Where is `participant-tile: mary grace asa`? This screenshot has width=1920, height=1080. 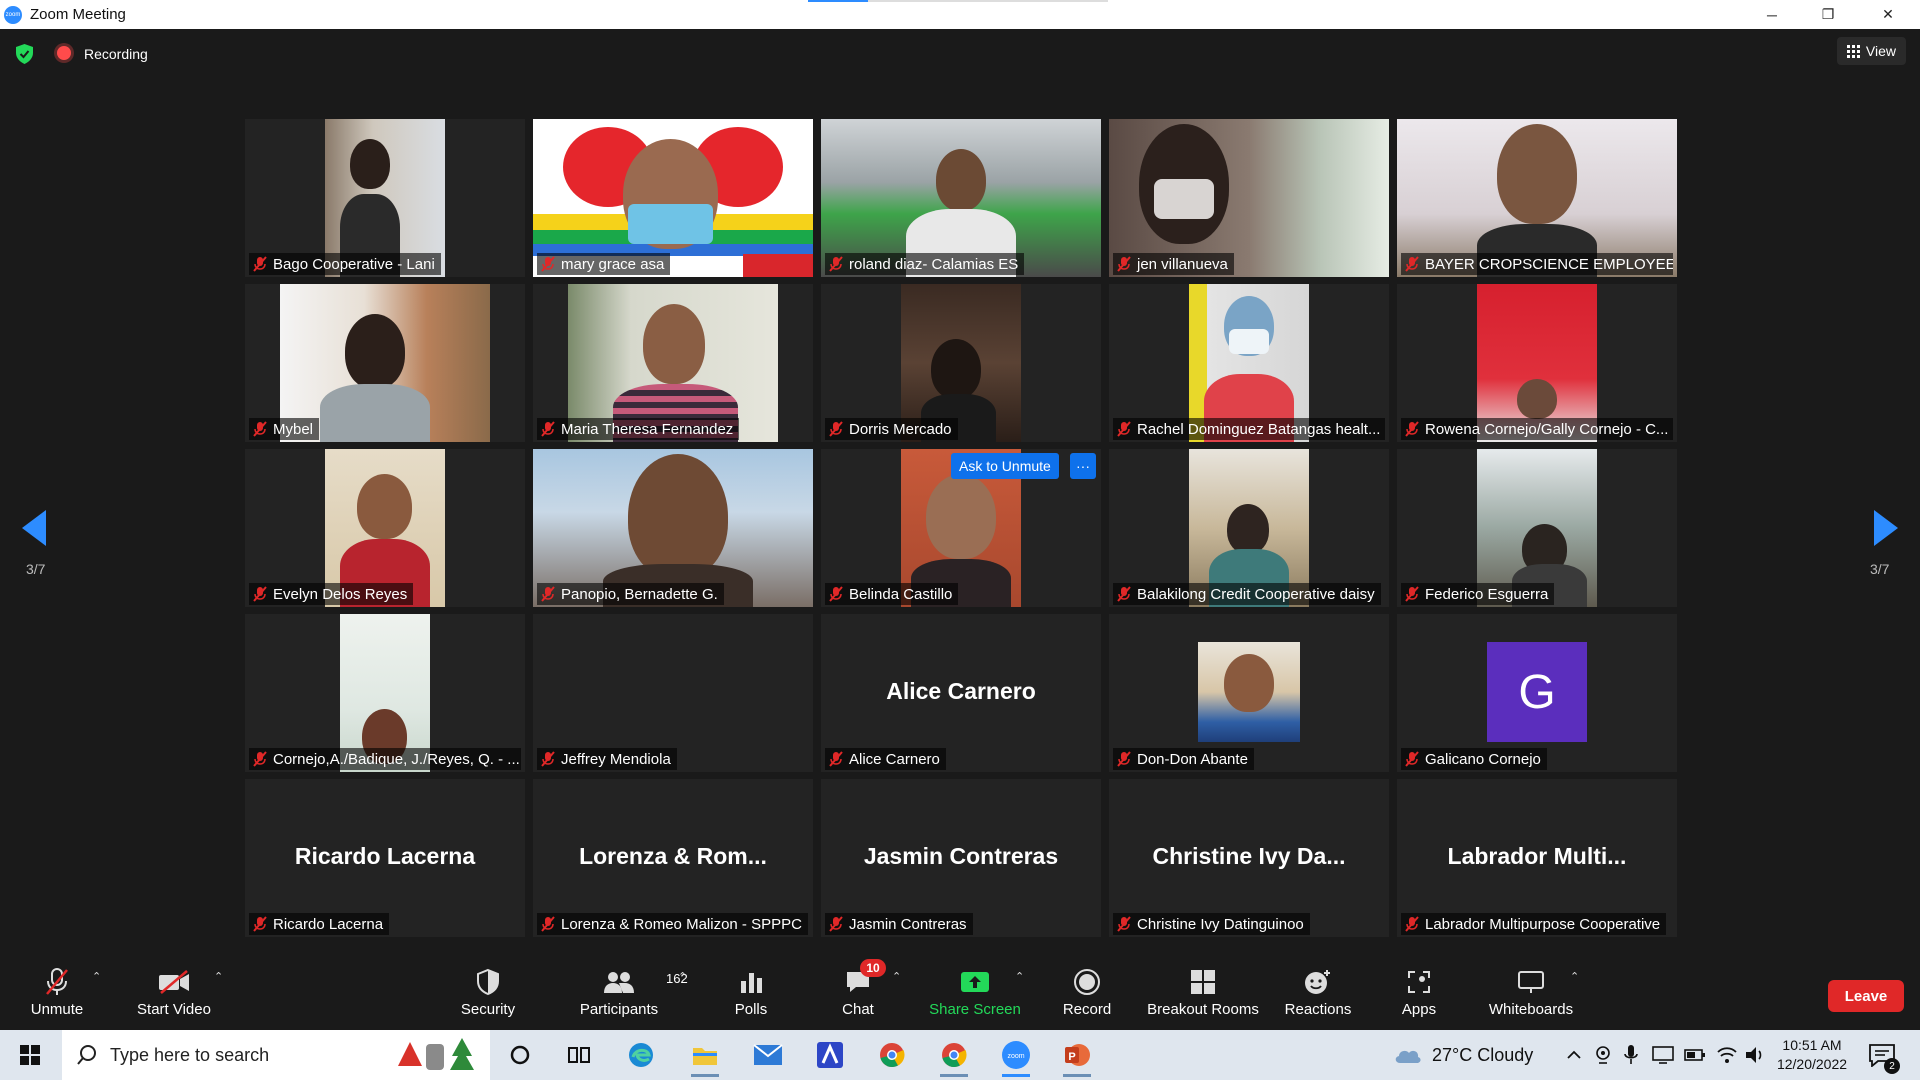 participant-tile: mary grace asa is located at coordinates (673, 198).